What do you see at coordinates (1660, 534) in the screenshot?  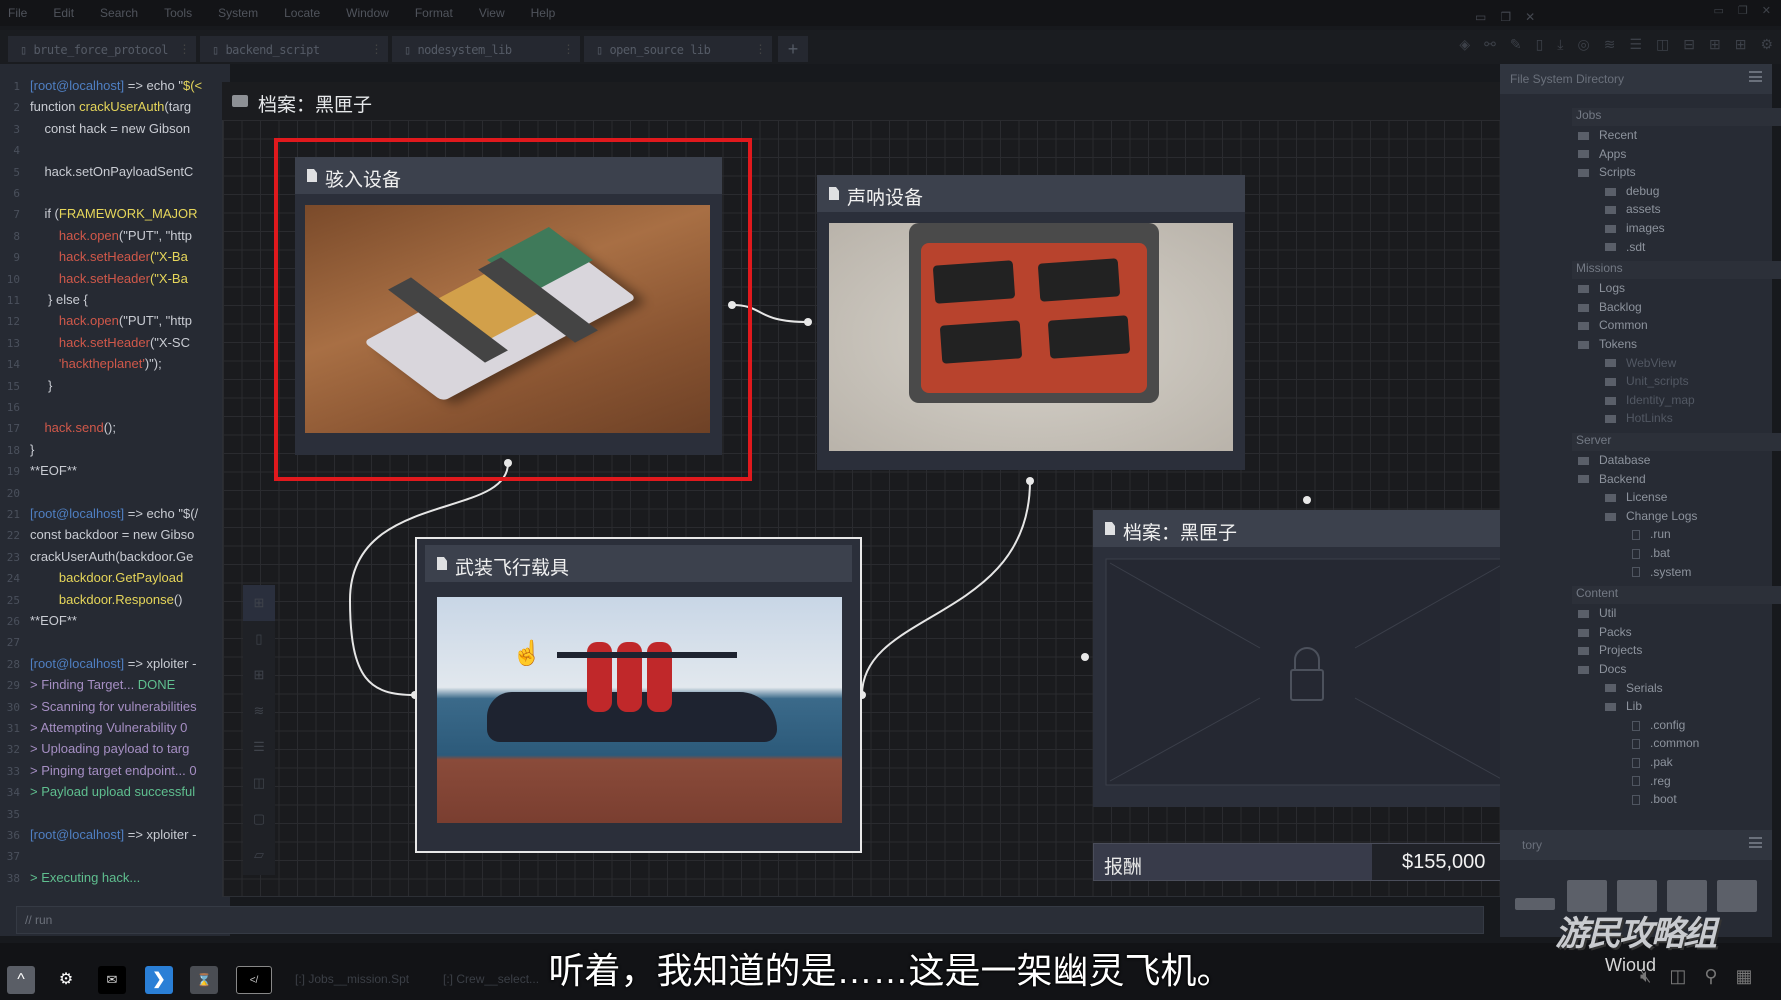 I see `tree-label: .run` at bounding box center [1660, 534].